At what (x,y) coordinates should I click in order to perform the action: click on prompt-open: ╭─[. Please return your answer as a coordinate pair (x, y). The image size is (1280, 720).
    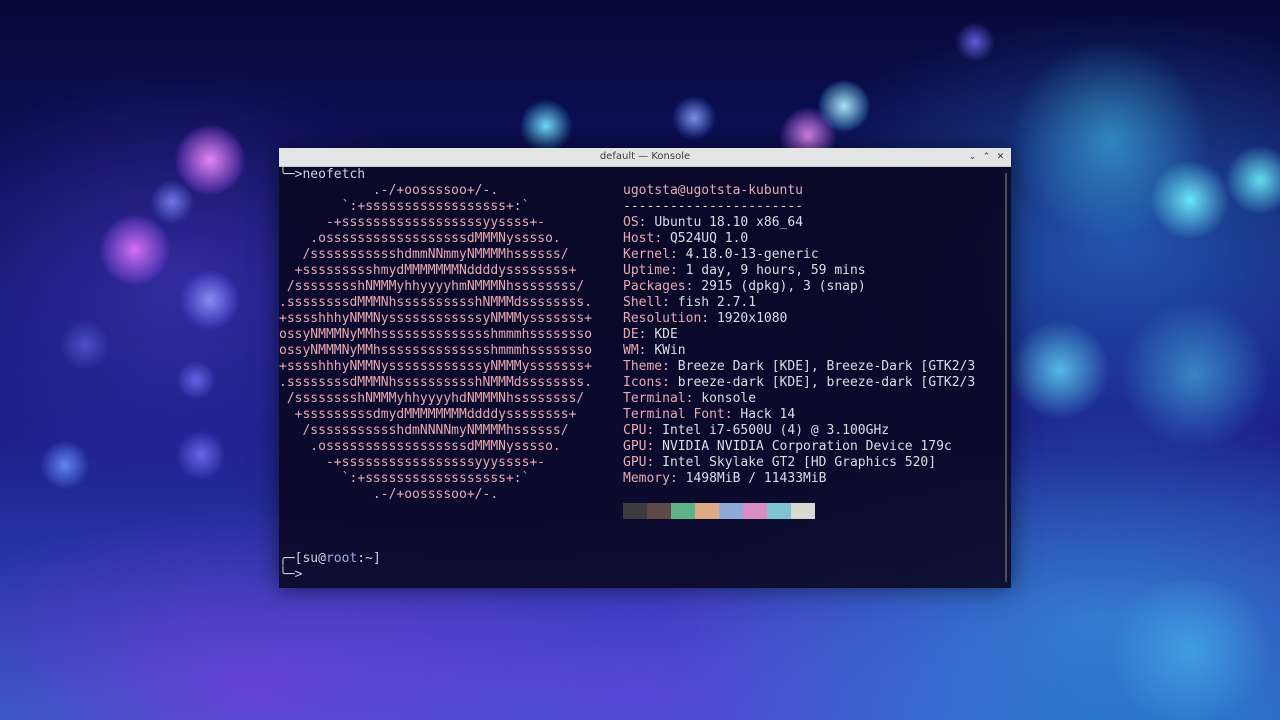
    Looking at the image, I should click on (291, 558).